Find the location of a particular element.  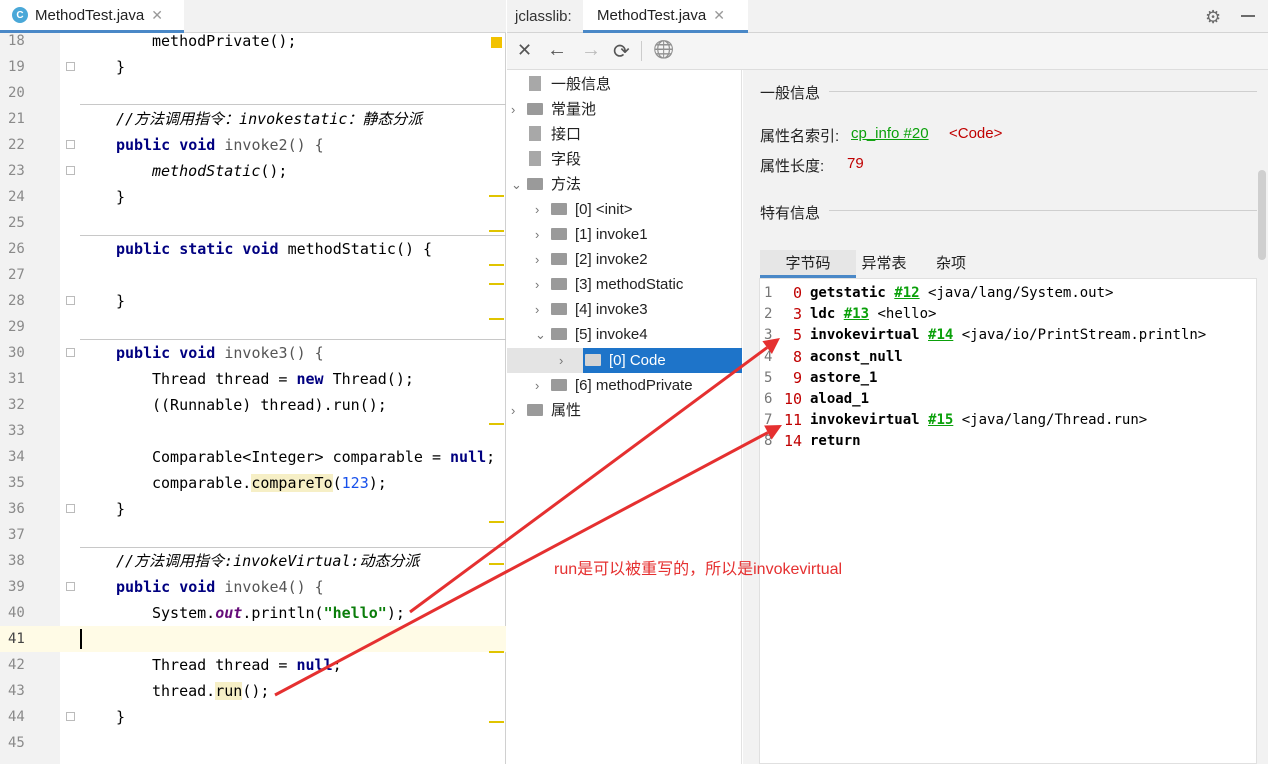

vertical-scrollbar is located at coordinates (1262, 215).